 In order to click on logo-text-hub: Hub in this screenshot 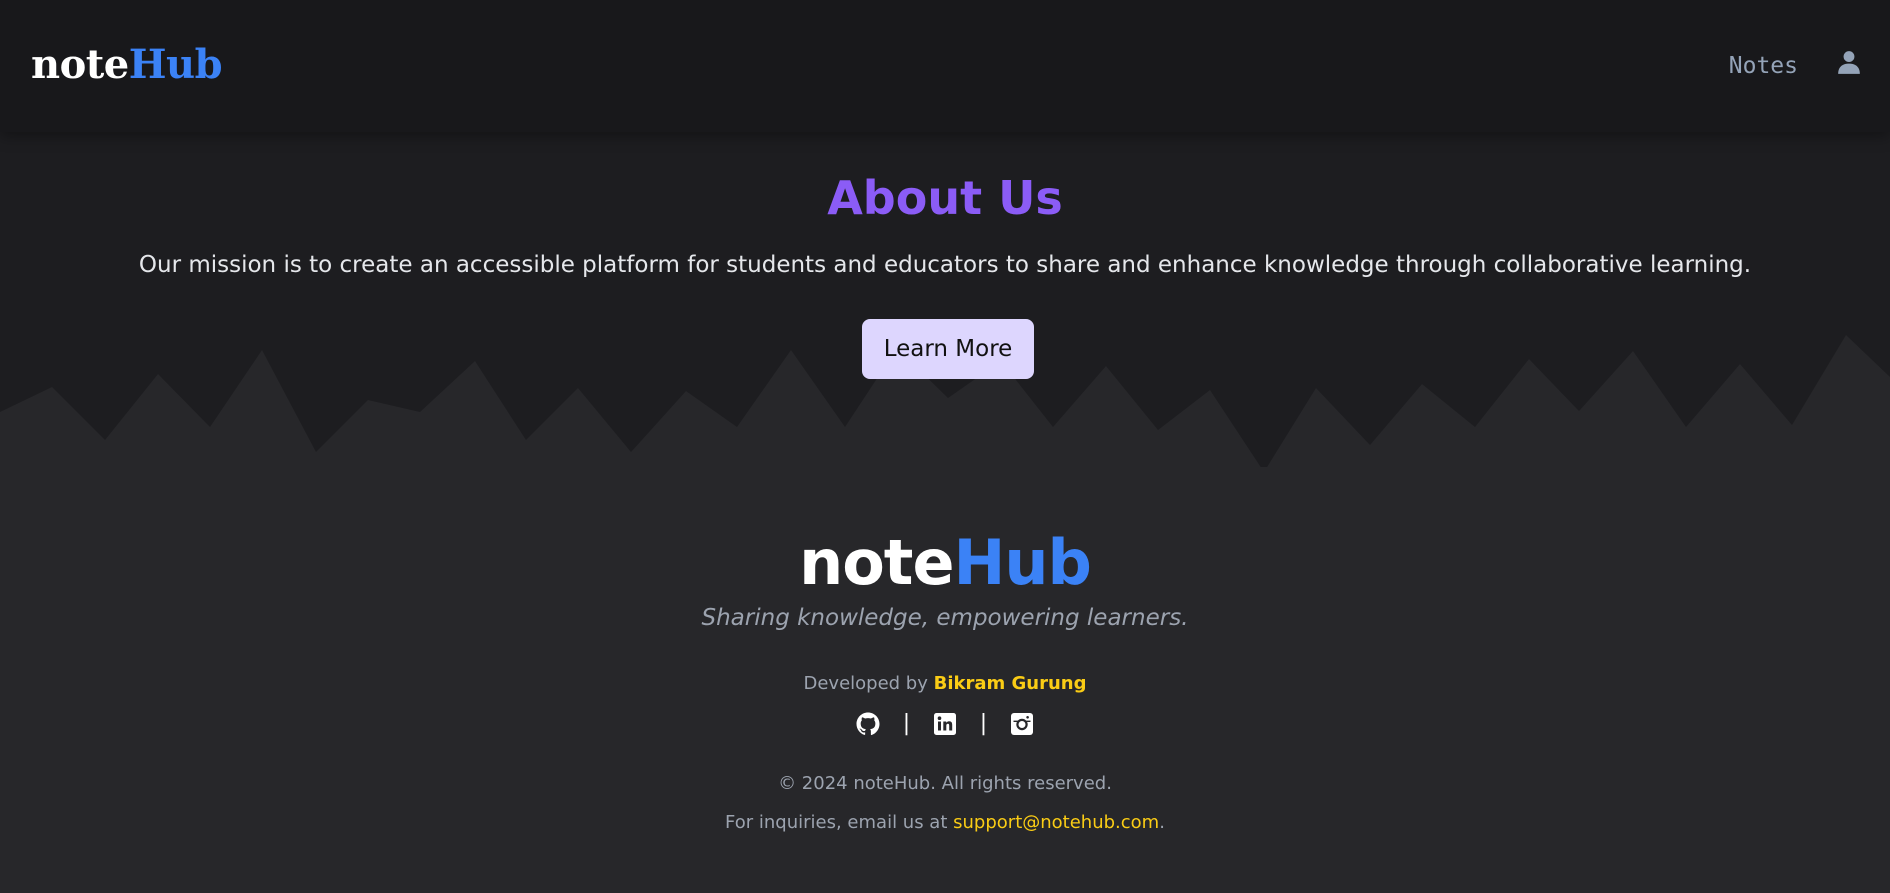, I will do `click(175, 64)`.